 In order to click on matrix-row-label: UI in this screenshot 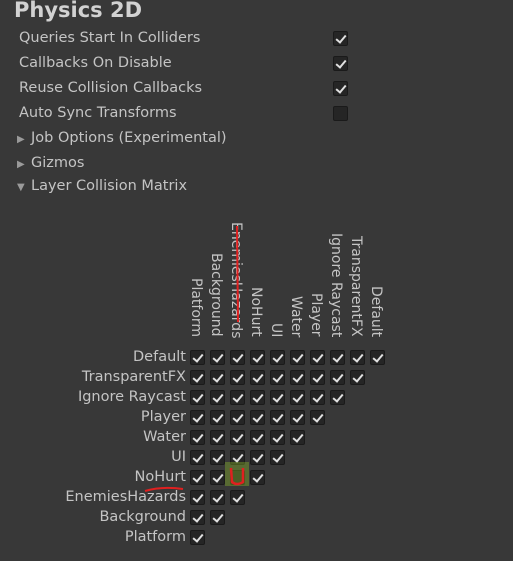, I will do `click(178, 457)`.